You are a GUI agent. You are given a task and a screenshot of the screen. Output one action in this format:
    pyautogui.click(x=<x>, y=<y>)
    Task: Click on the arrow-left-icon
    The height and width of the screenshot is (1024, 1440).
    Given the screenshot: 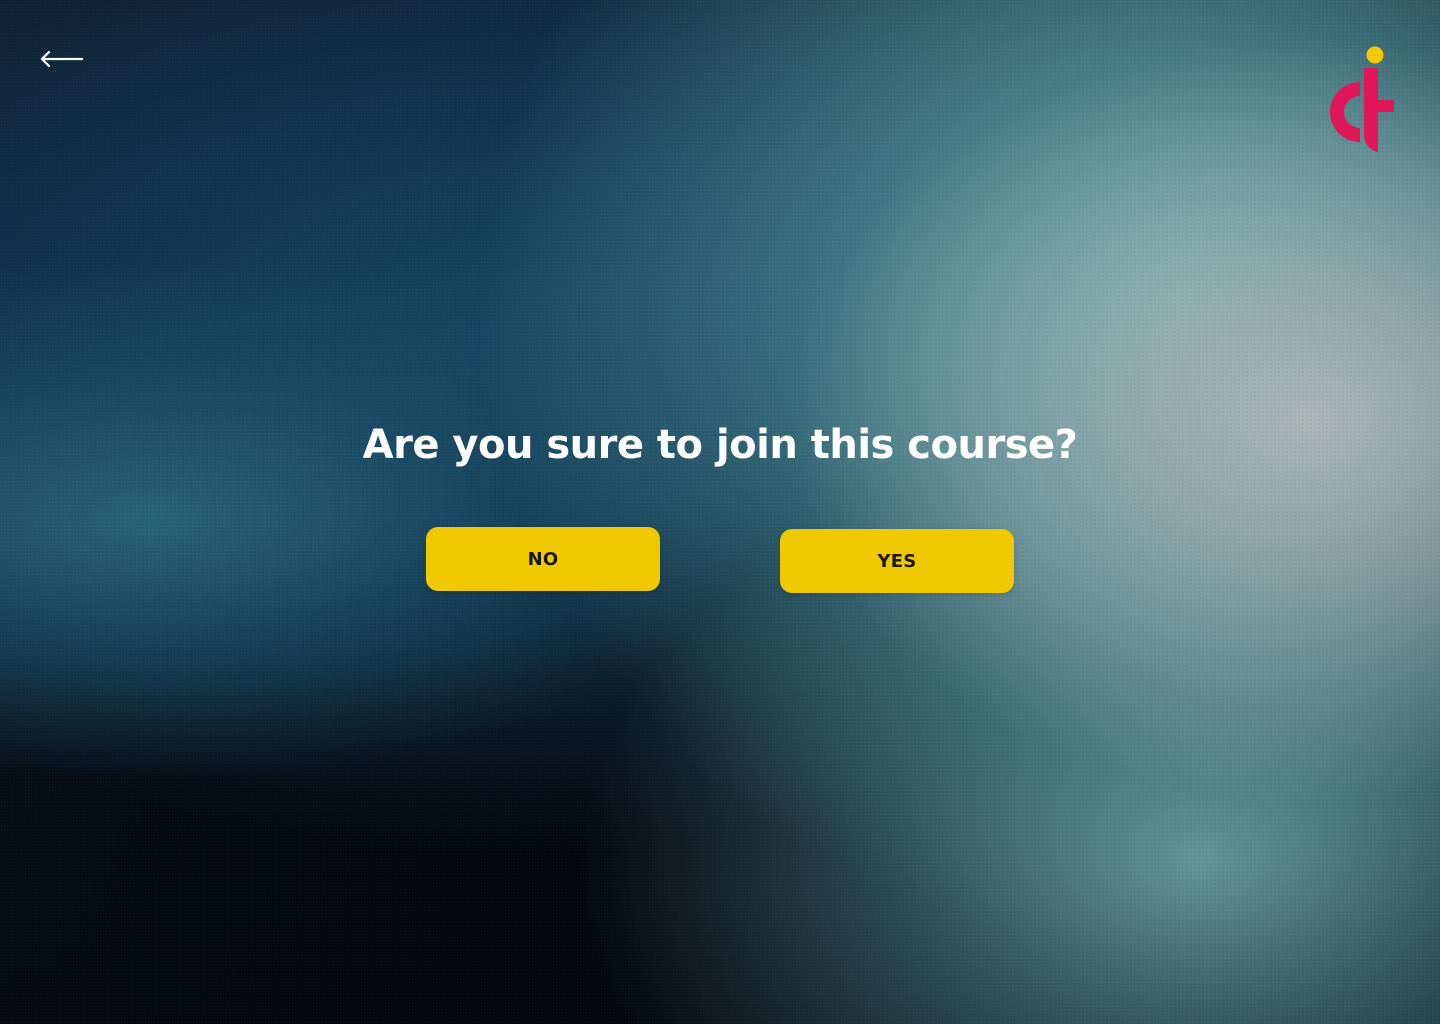 What is the action you would take?
    pyautogui.click(x=62, y=59)
    